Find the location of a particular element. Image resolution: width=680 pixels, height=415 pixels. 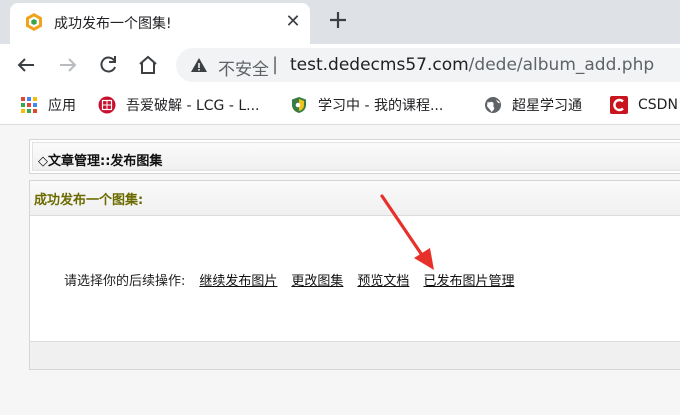

url-text: test.dedecms57.com/dede/album_add.php is located at coordinates (472, 65).